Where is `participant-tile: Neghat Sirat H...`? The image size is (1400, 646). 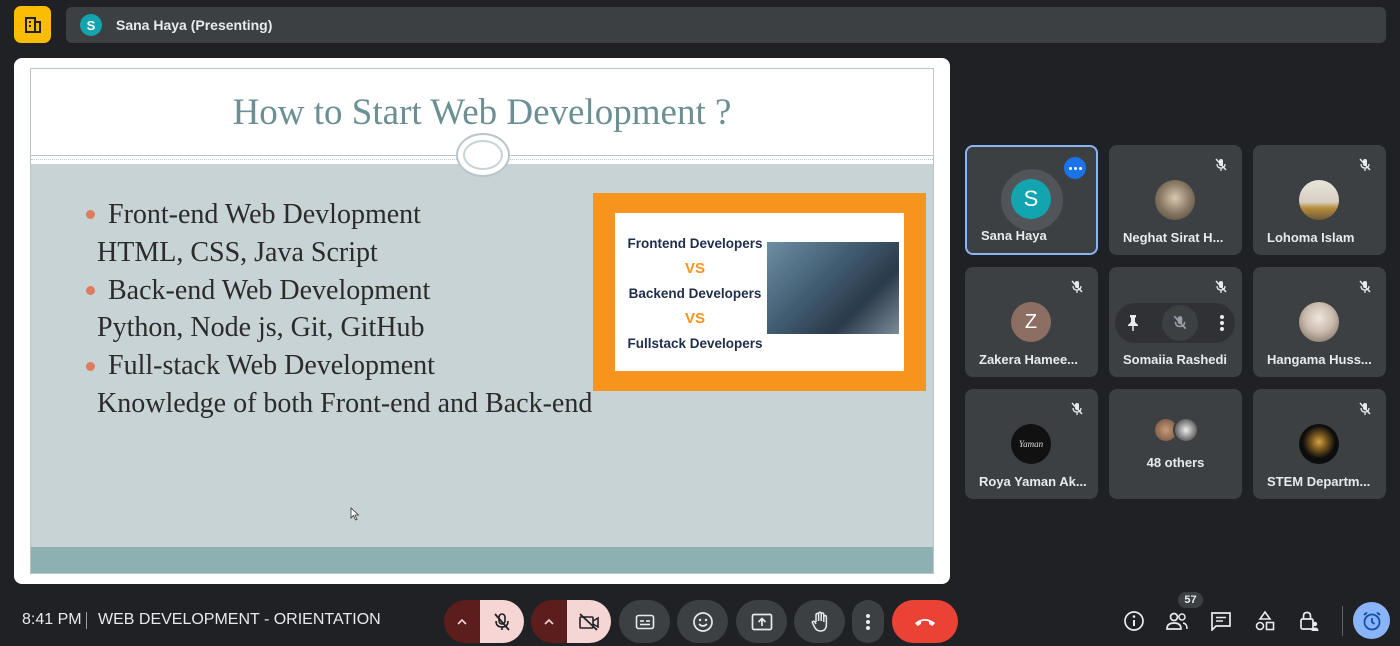 participant-tile: Neghat Sirat H... is located at coordinates (1175, 200).